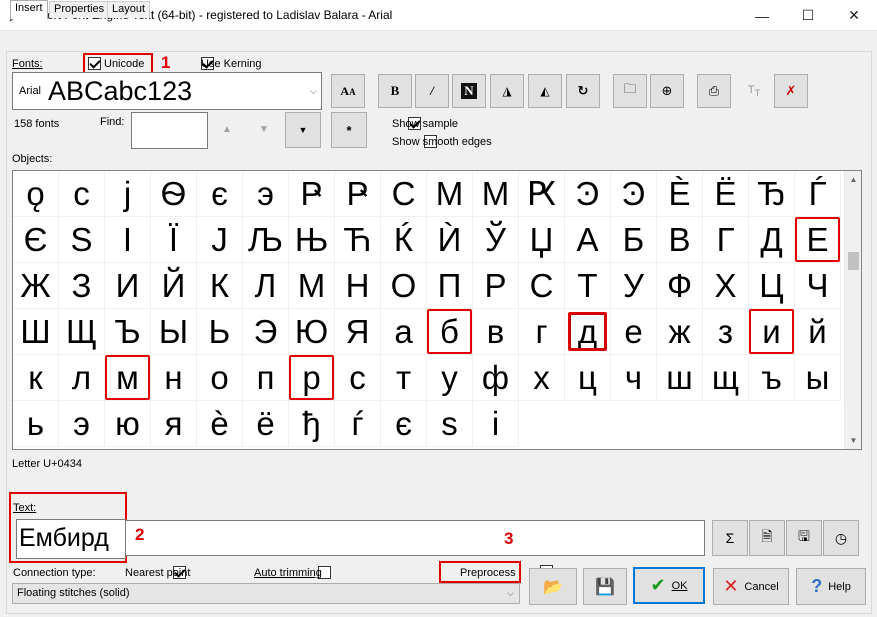 This screenshot has width=877, height=617. What do you see at coordinates (583, 91) in the screenshot?
I see `rotate-button: ↻` at bounding box center [583, 91].